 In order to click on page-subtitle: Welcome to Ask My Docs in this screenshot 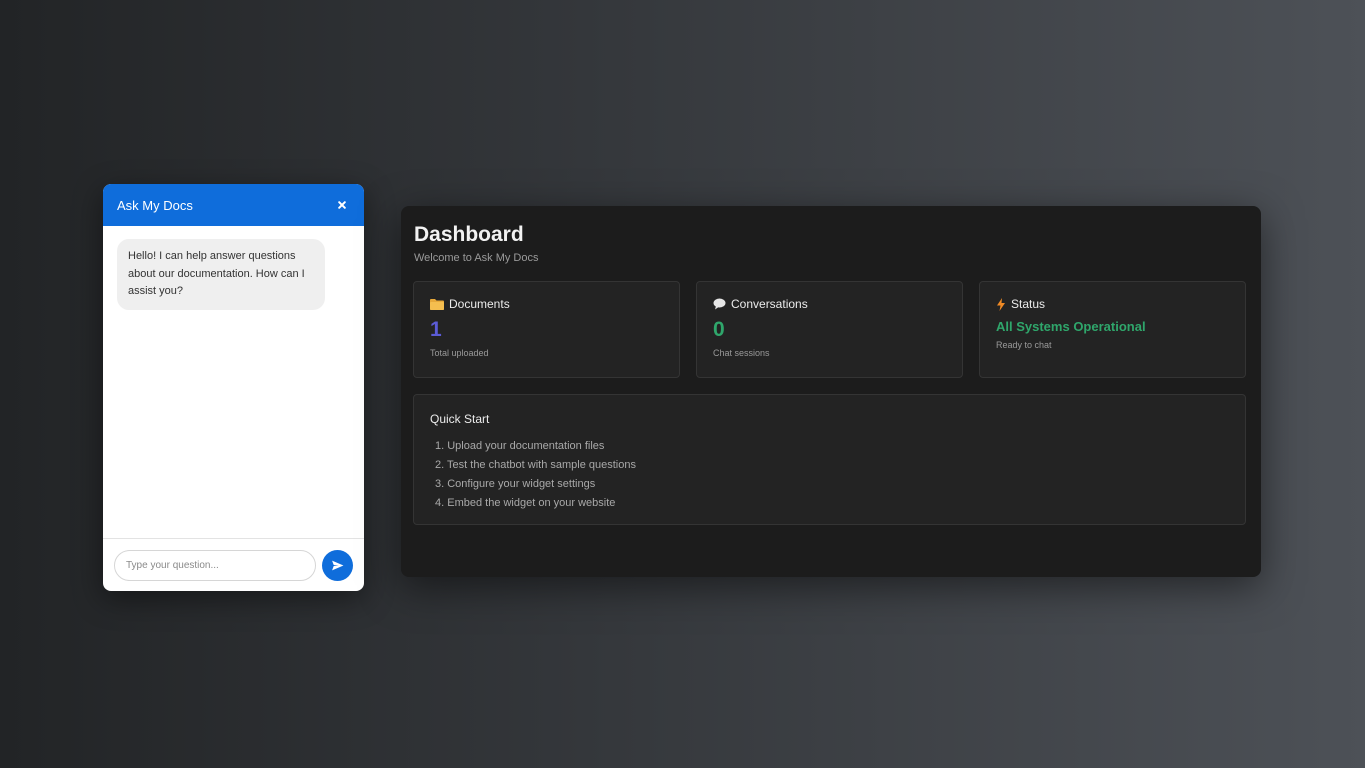, I will do `click(476, 258)`.